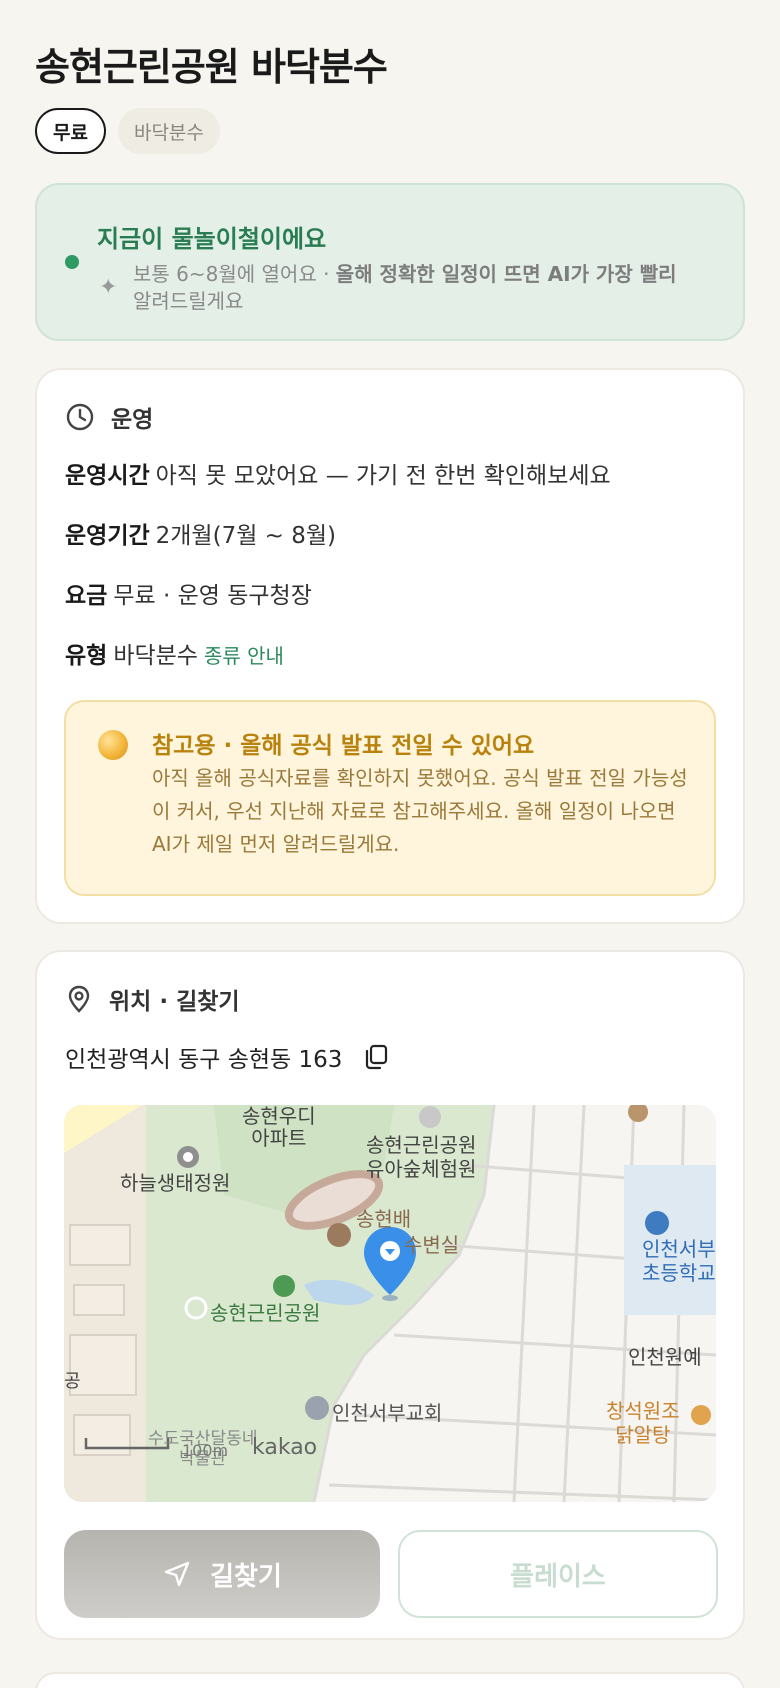 This screenshot has height=1688, width=780. Describe the element at coordinates (107, 476) in the screenshot. I see `row-hours-key: 운영시간` at that location.